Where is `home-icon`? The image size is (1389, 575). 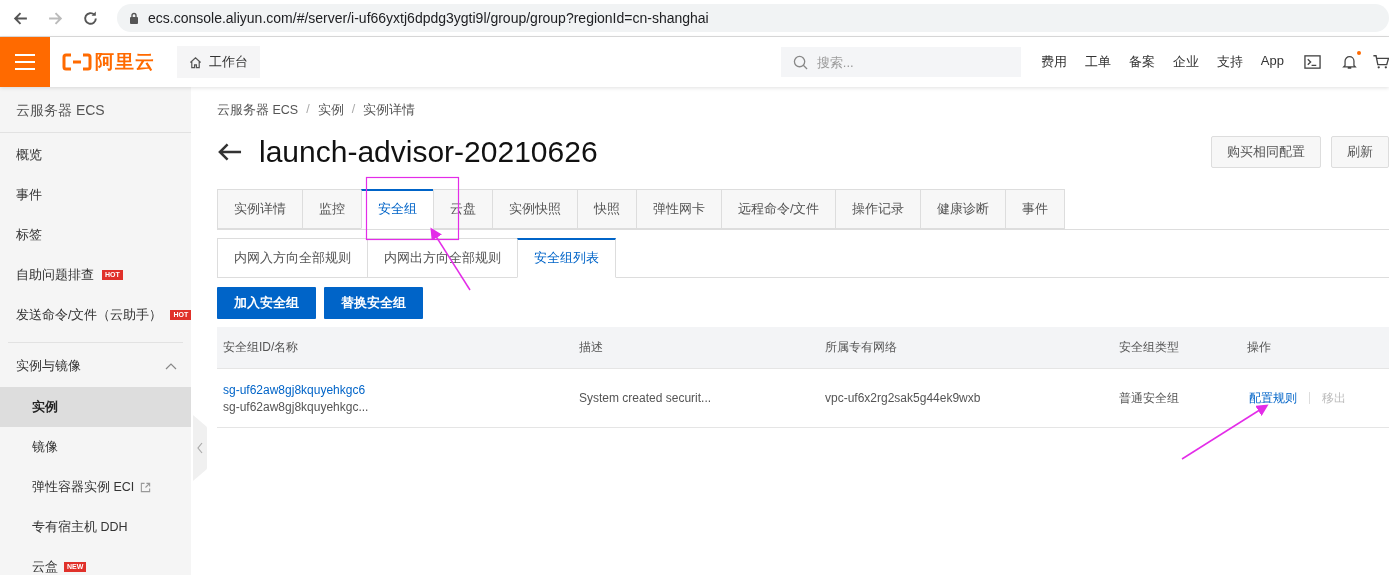 home-icon is located at coordinates (195, 62).